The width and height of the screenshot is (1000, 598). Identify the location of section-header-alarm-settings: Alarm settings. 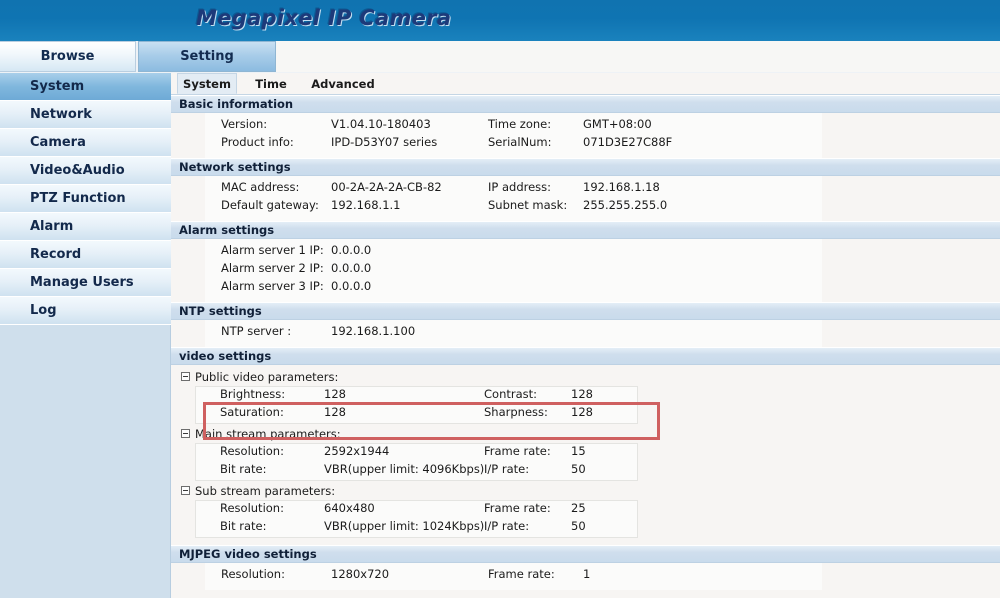
(585, 230).